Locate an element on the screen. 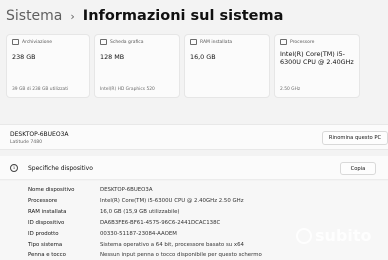  spec-value: 00330-51187-23084-AAOEM is located at coordinates (138, 234).